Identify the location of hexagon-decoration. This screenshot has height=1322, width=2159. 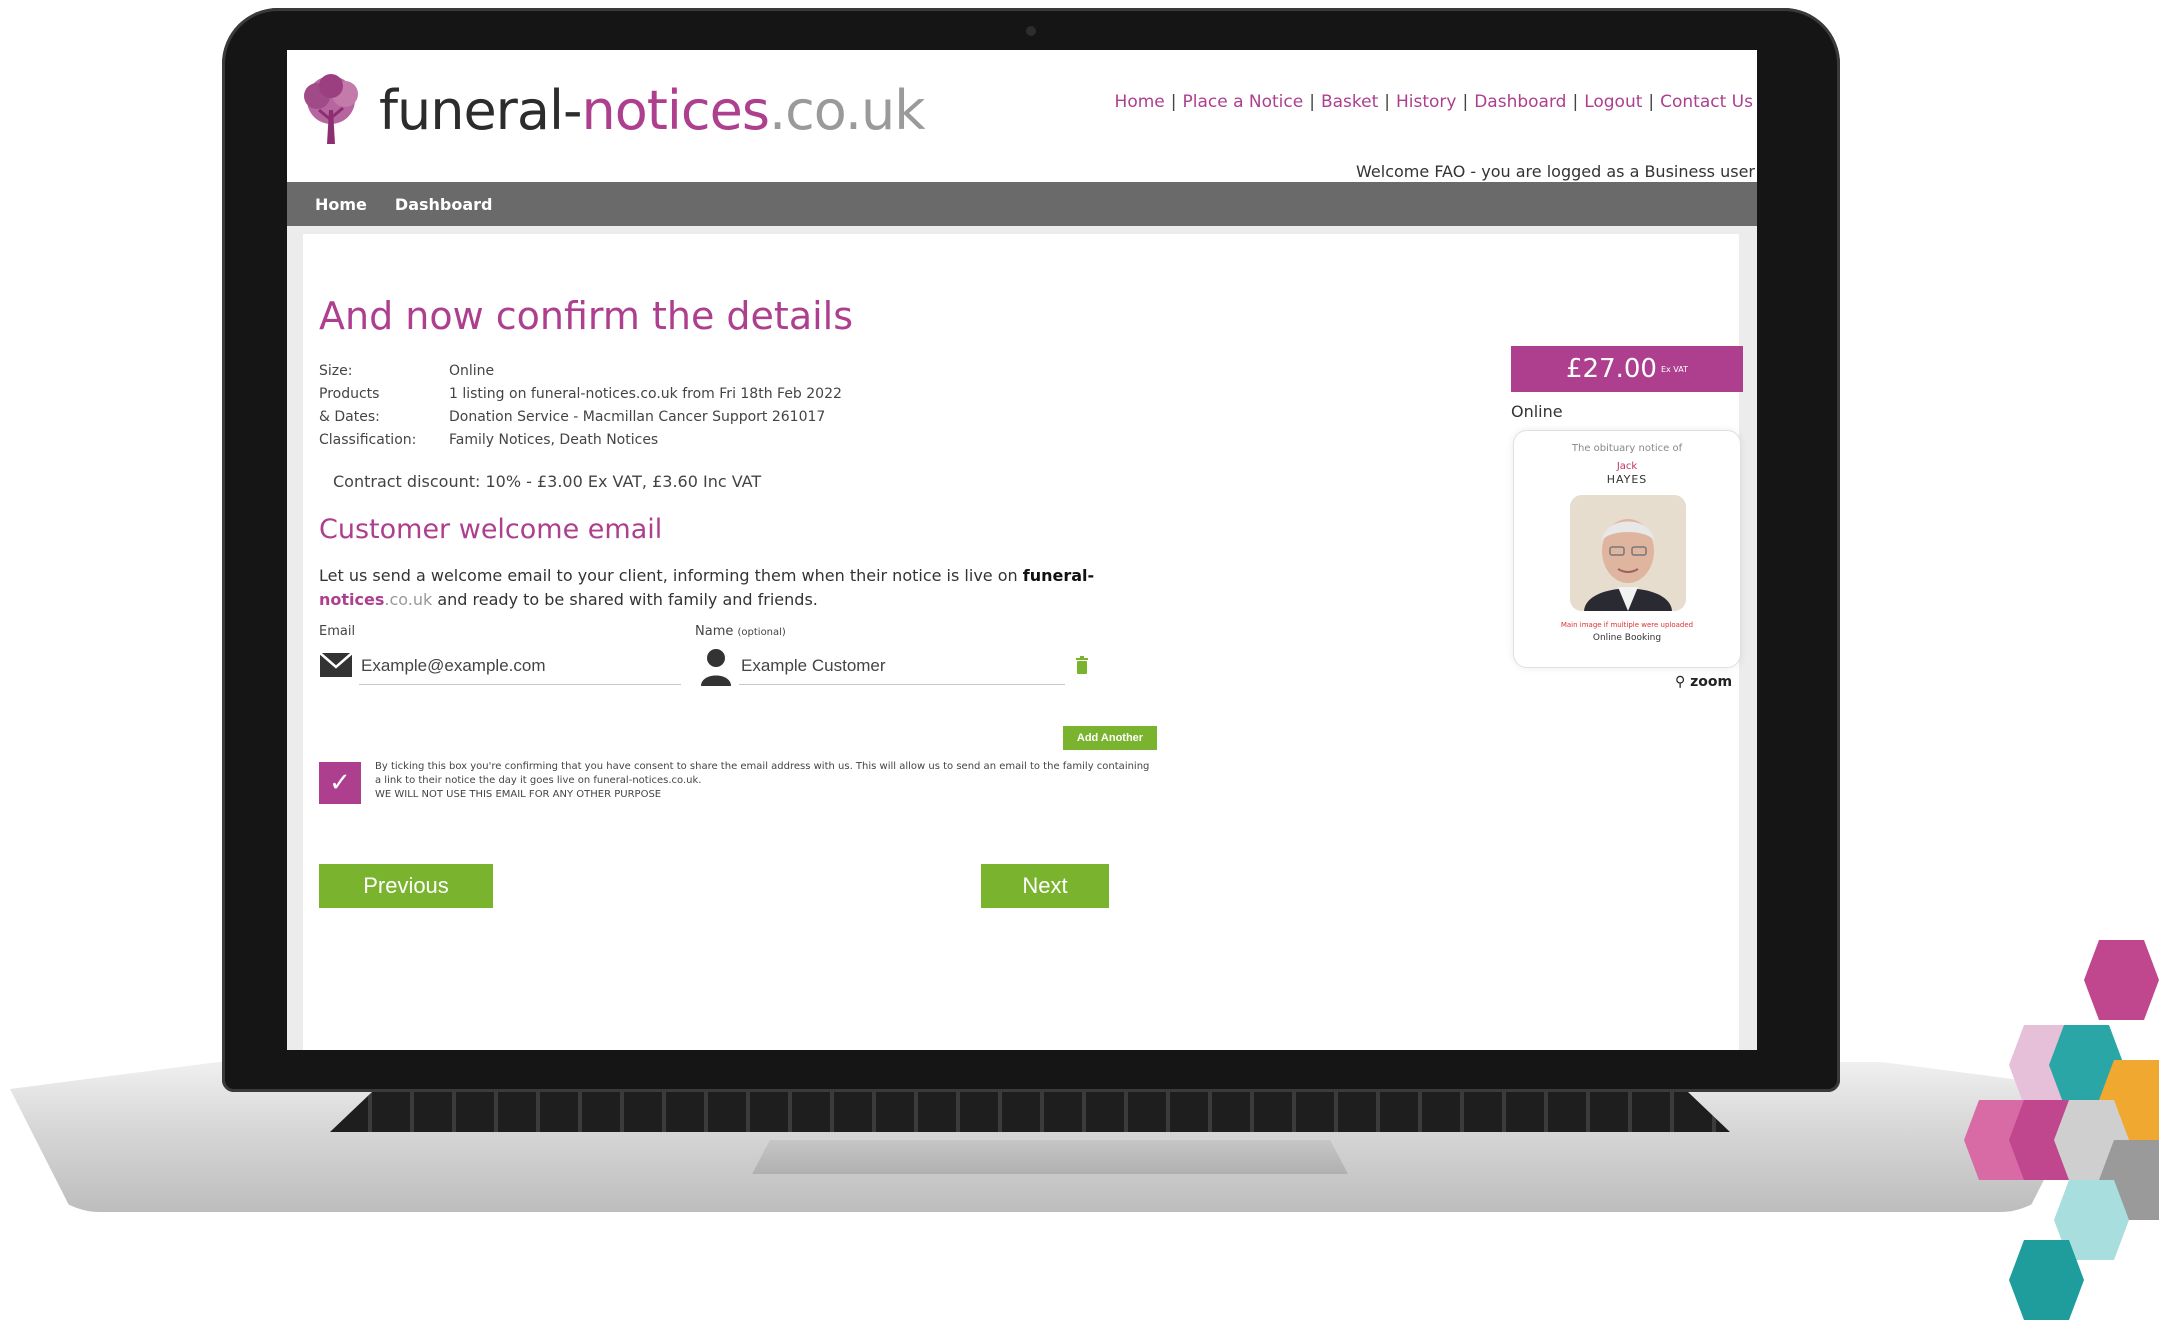
(2061, 1130).